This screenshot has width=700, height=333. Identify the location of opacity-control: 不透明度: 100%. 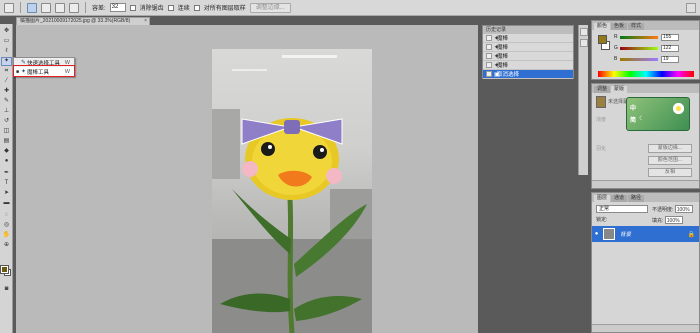
(672, 209).